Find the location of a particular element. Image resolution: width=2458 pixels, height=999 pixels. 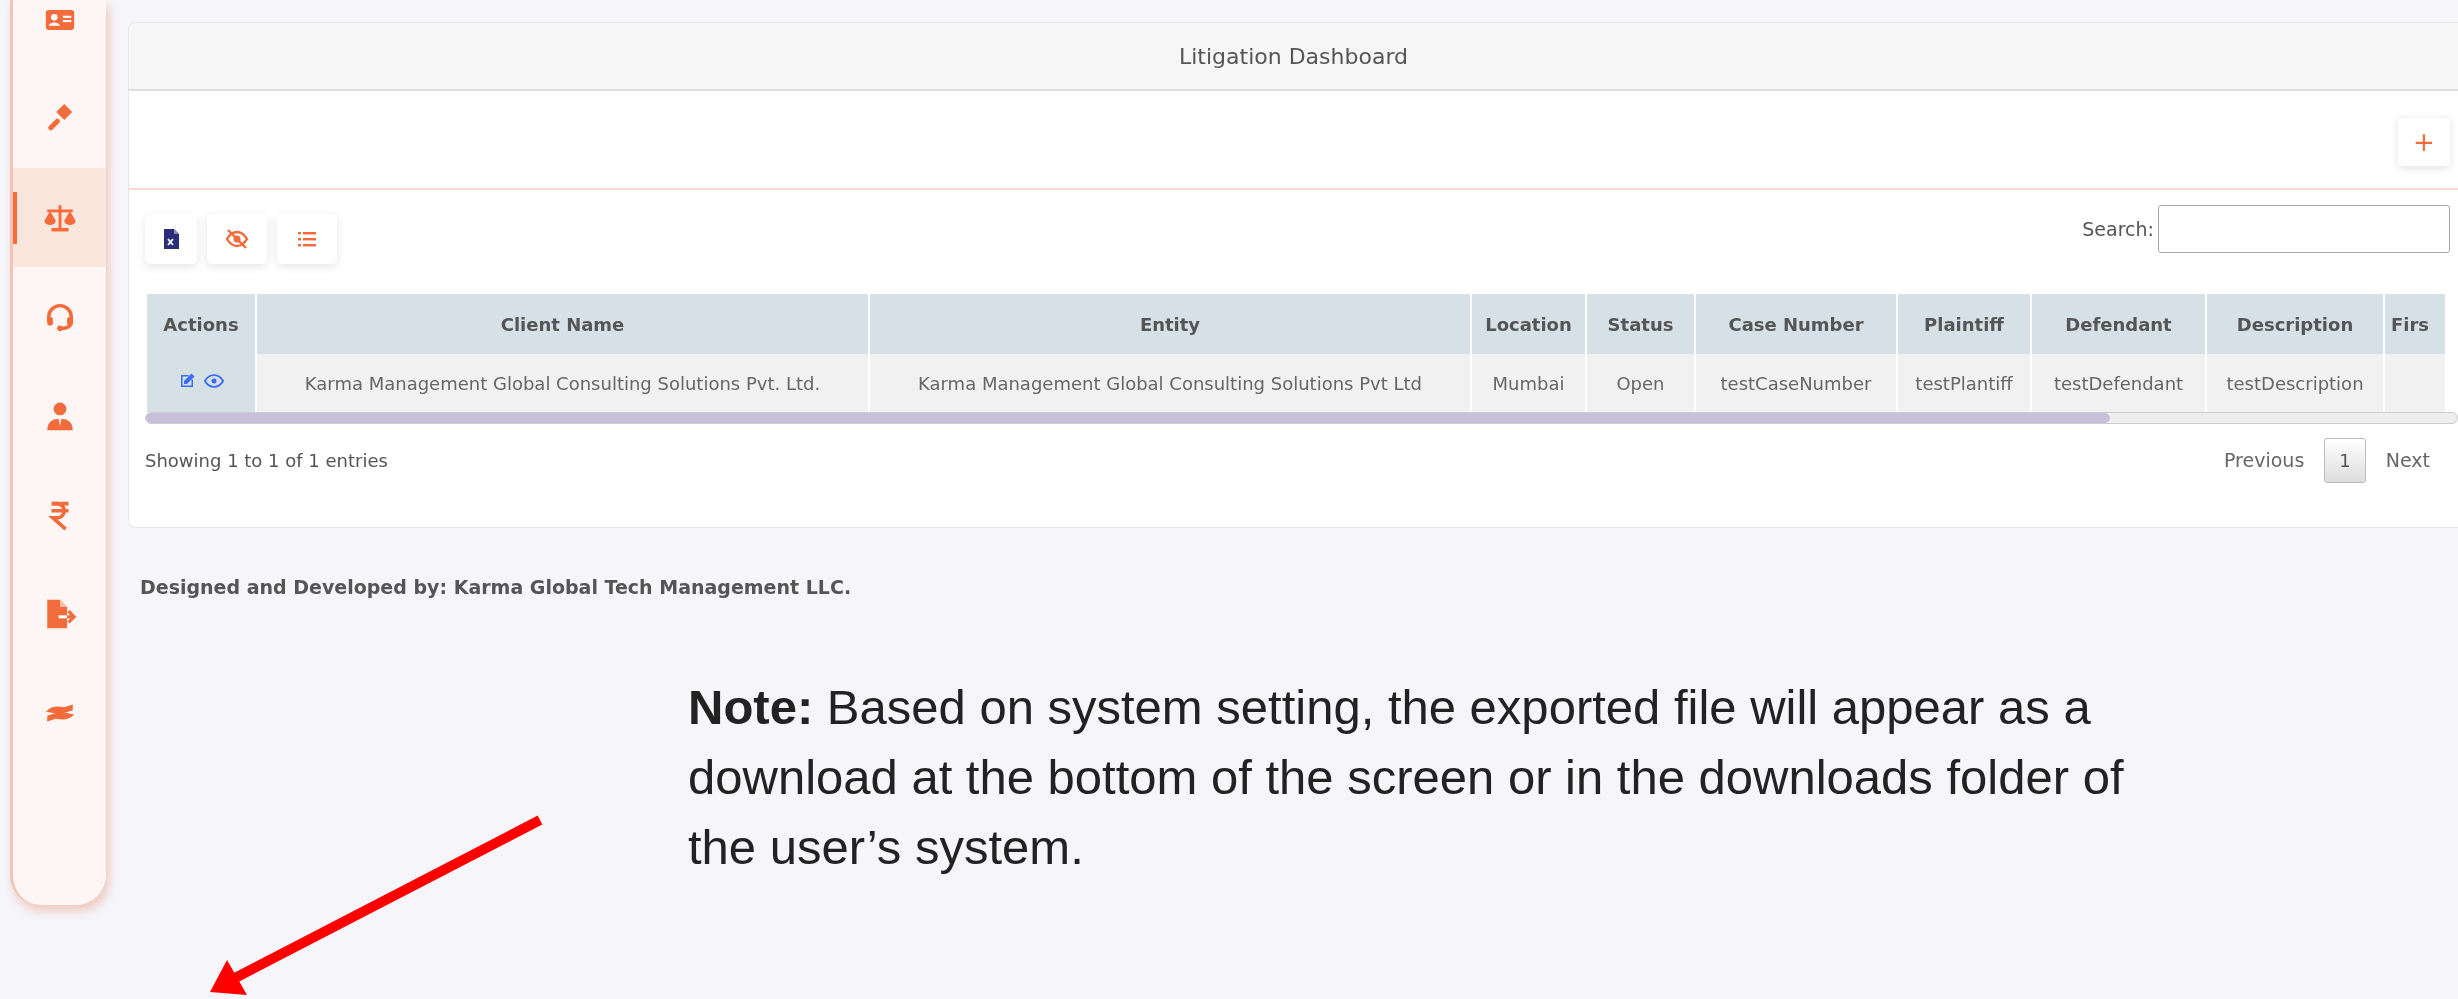

footer-credit: Designed and Developed by: Karma Global Tech Management LLC. is located at coordinates (496, 587).